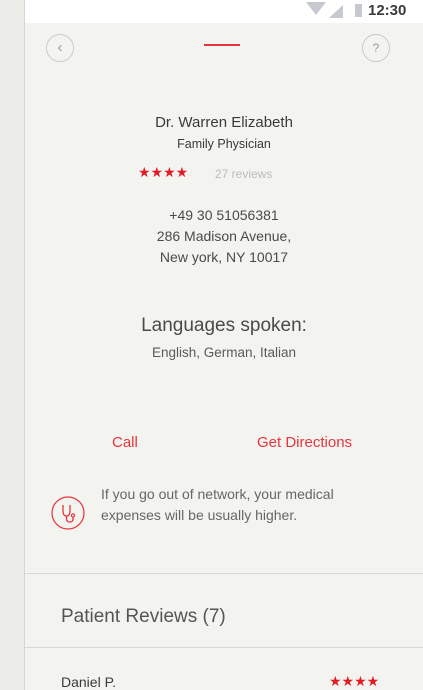 The height and width of the screenshot is (690, 423). I want to click on star-rating-icon: ★★★★, so click(163, 172).